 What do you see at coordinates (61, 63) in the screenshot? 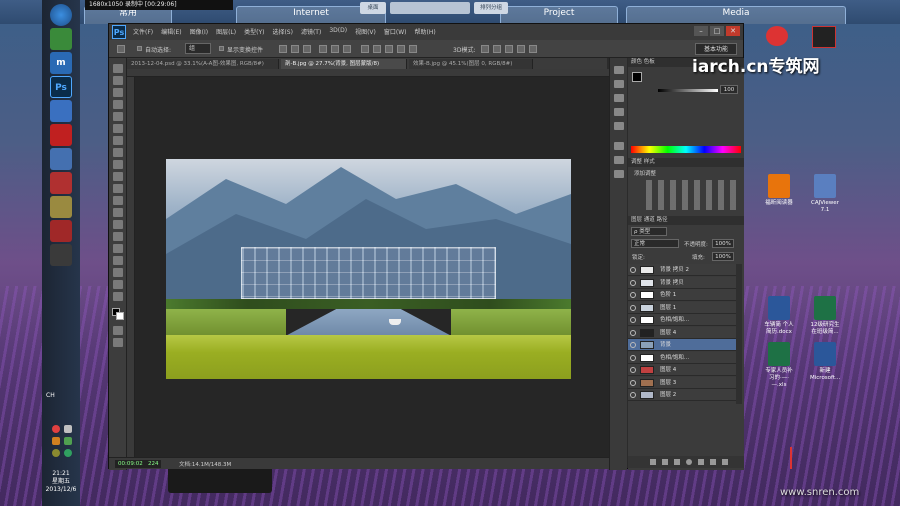
I see `app-icon-m: m` at bounding box center [61, 63].